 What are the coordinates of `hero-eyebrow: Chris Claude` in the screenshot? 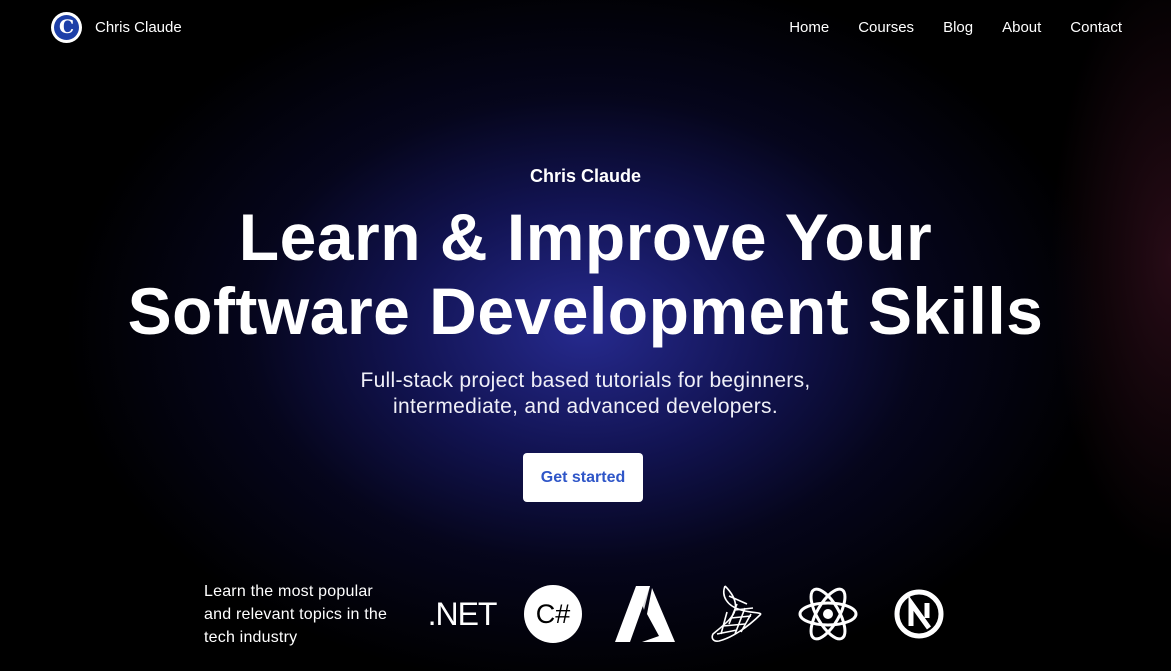 It's located at (585, 176).